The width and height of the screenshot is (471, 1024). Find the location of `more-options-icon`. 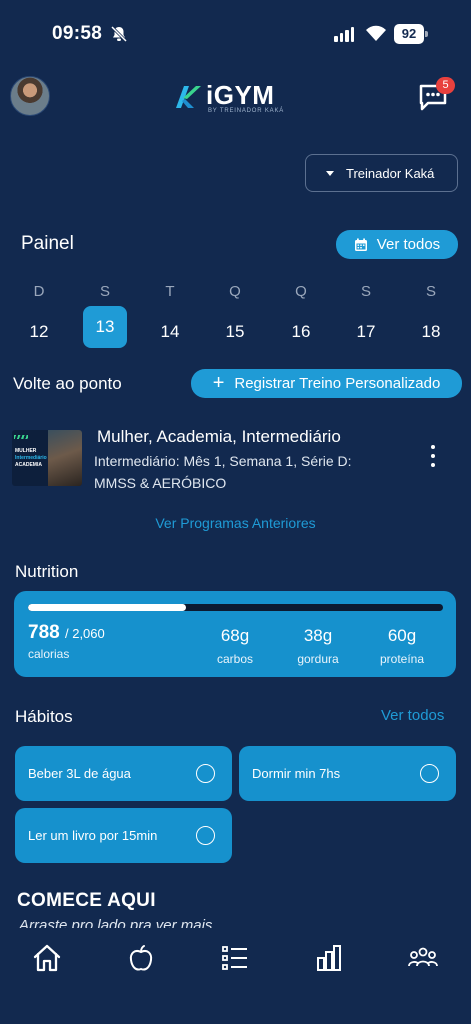

more-options-icon is located at coordinates (433, 456).